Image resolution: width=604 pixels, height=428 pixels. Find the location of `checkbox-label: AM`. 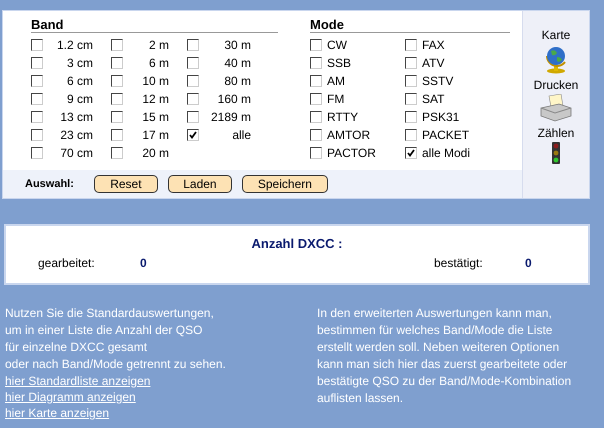

checkbox-label: AM is located at coordinates (336, 81).